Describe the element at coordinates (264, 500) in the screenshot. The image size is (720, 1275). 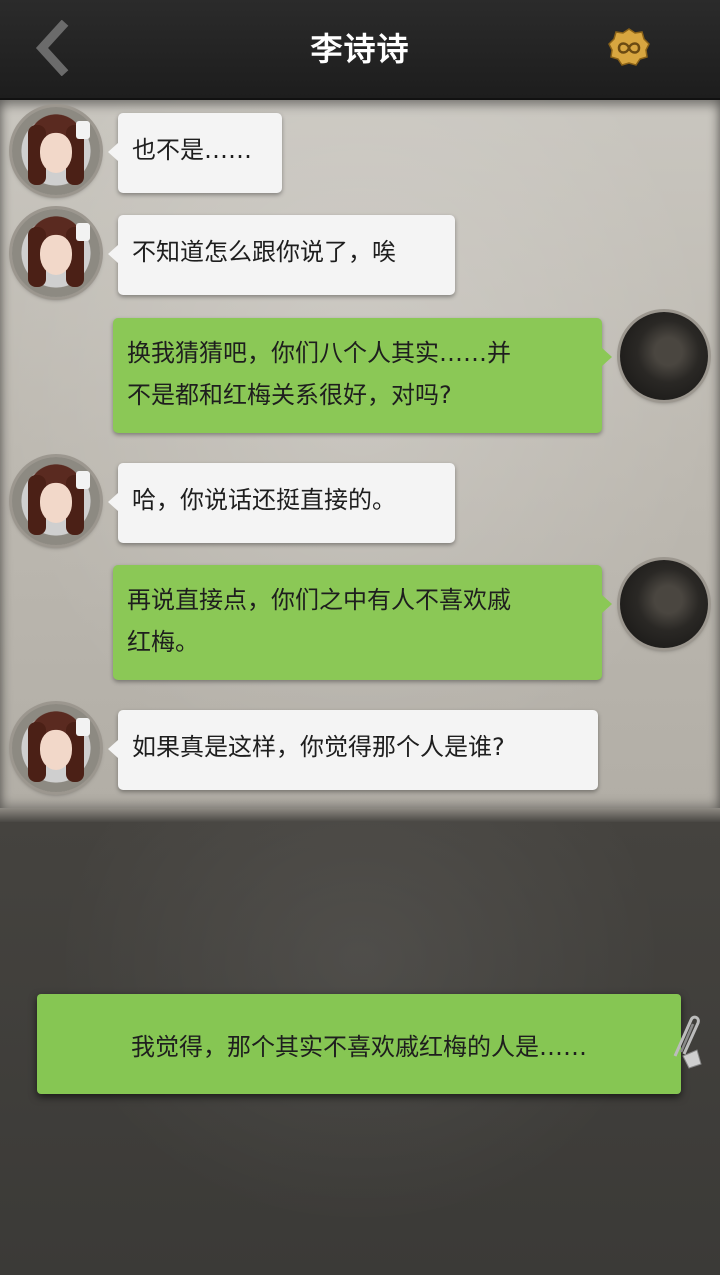
I see `message-text: 哈，你说话还挺直接的。` at that location.